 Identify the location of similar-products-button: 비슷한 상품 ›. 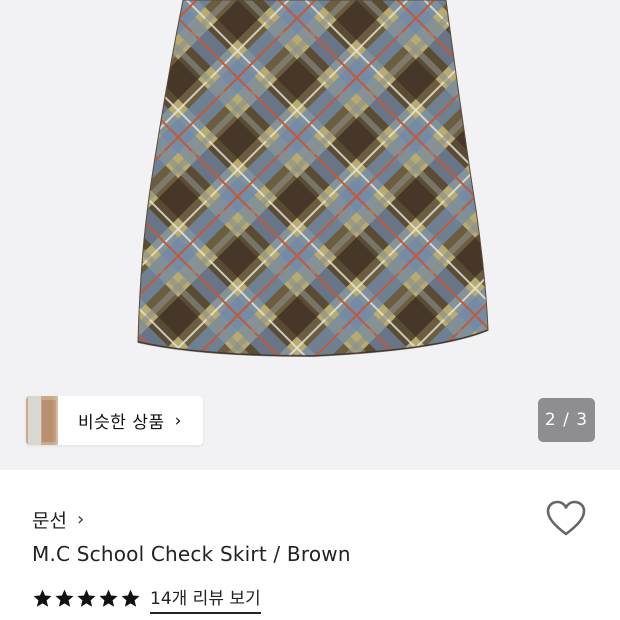
(114, 420).